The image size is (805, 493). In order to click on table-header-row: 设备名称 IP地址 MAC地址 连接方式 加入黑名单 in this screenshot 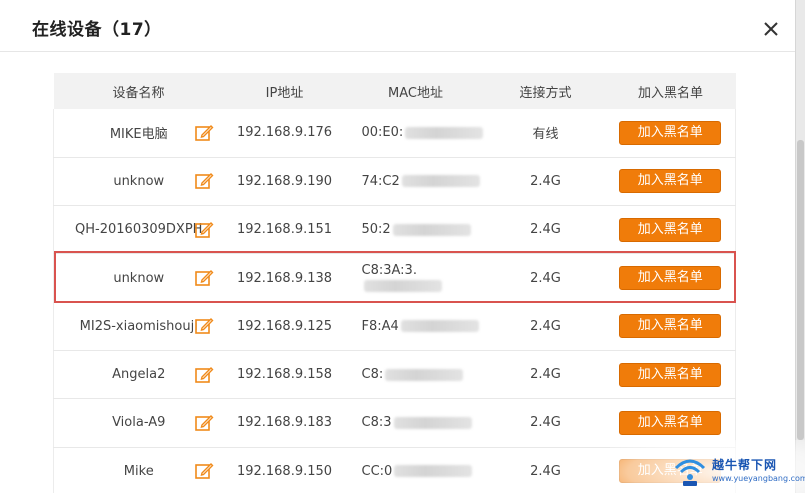, I will do `click(394, 91)`.